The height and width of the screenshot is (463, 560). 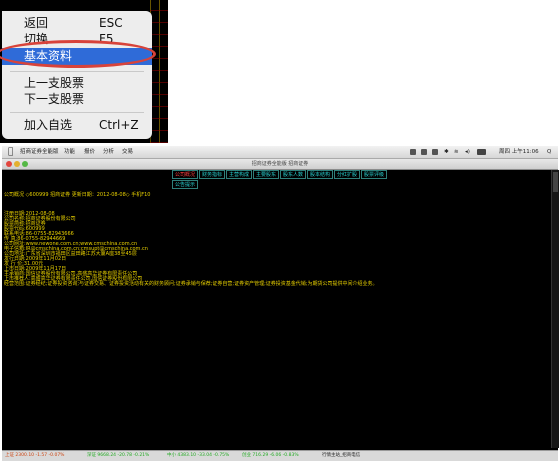 I want to click on menu-item-label: 基本资料, so click(x=48, y=56).